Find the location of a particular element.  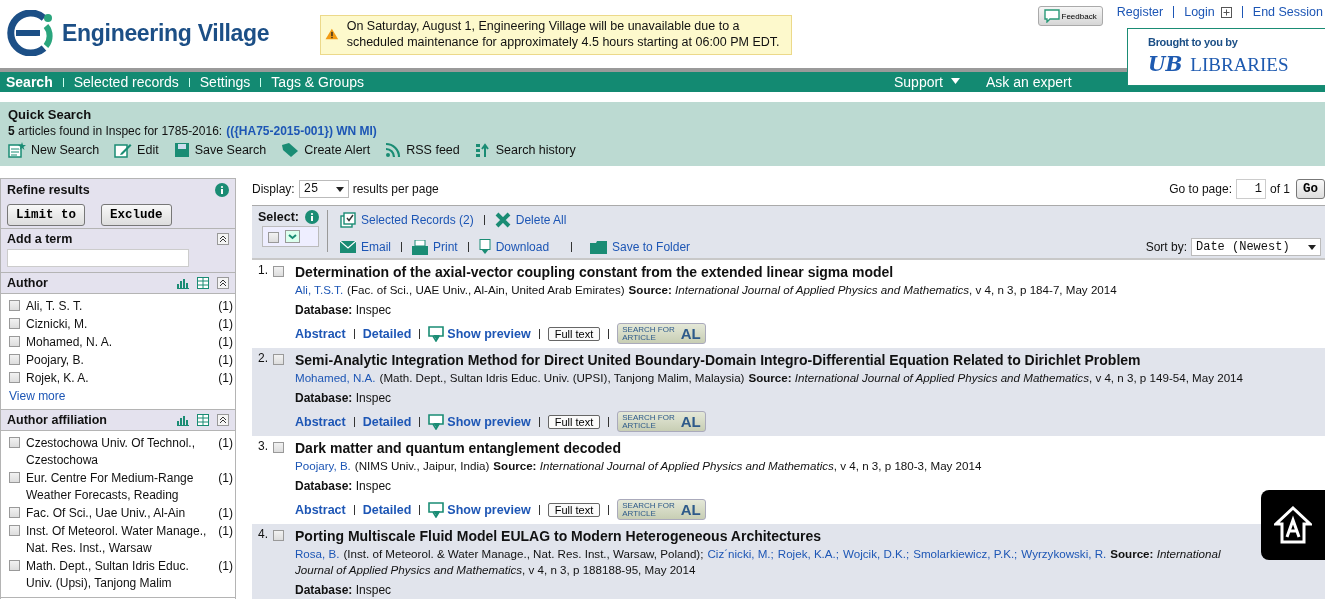

nav-link: Ask an expert is located at coordinates (1029, 82).